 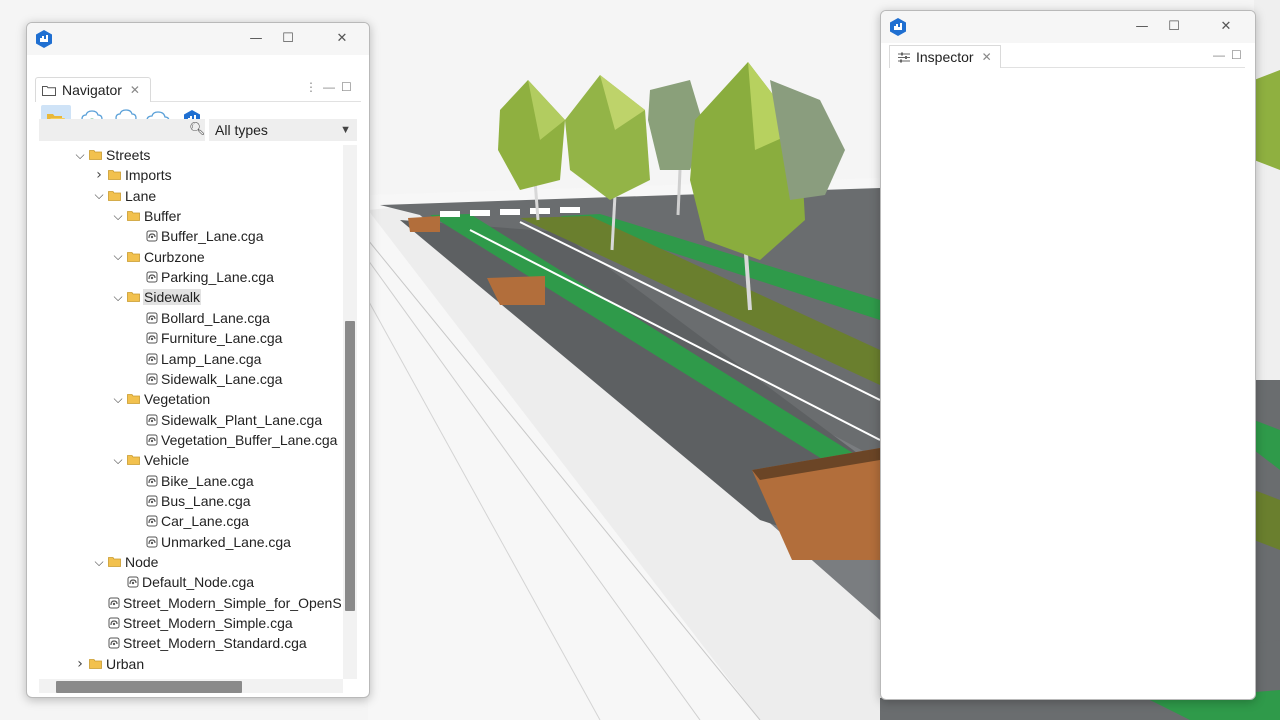 What do you see at coordinates (174, 256) in the screenshot?
I see `tree-item-label: Curbzone` at bounding box center [174, 256].